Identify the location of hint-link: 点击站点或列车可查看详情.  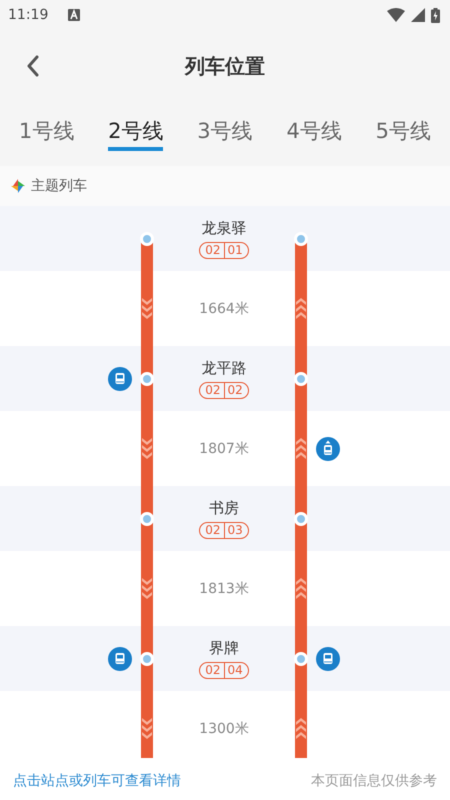
(97, 781).